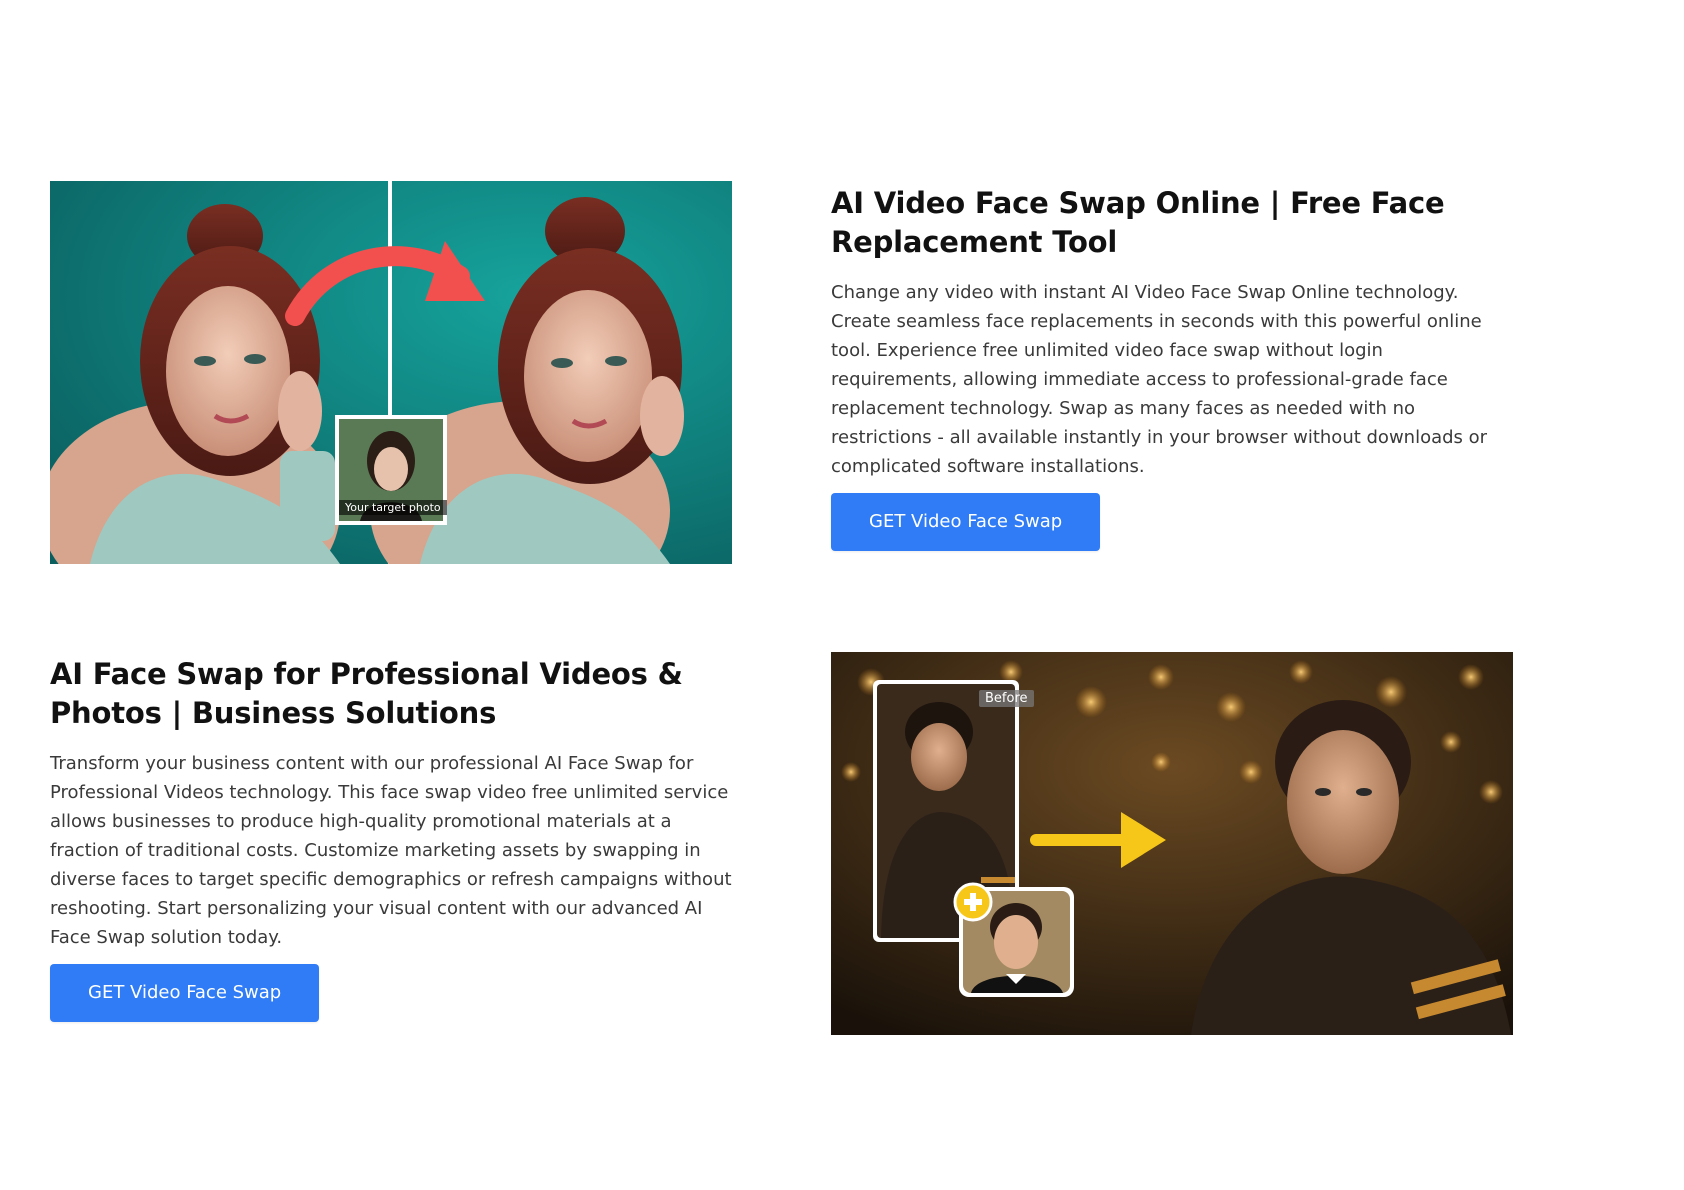 The height and width of the screenshot is (1190, 1684). Describe the element at coordinates (966, 522) in the screenshot. I see `get-video-face-swap-button: GET Video Face Swap` at that location.